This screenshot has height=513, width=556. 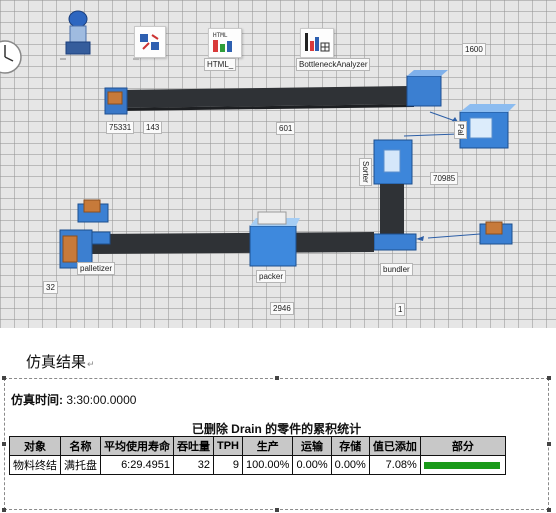 What do you see at coordinates (549, 444) in the screenshot?
I see `resize-handle-r` at bounding box center [549, 444].